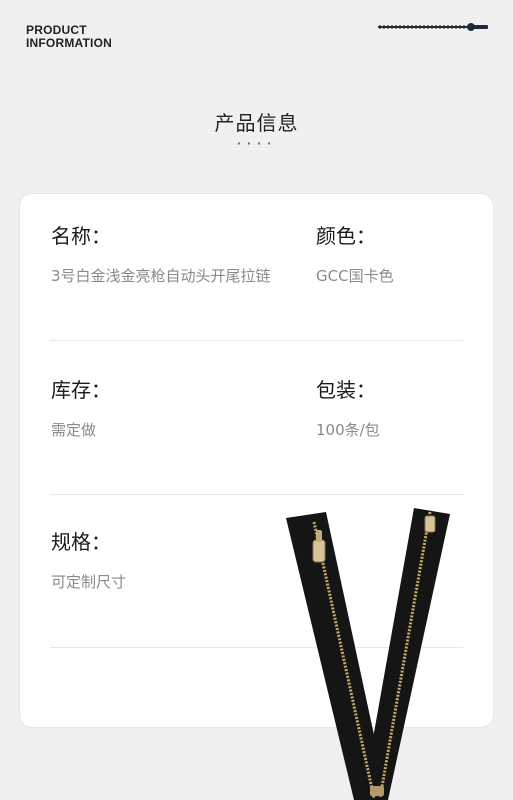  Describe the element at coordinates (69, 43) in the screenshot. I see `brand-line-information: INFORMATION` at that location.